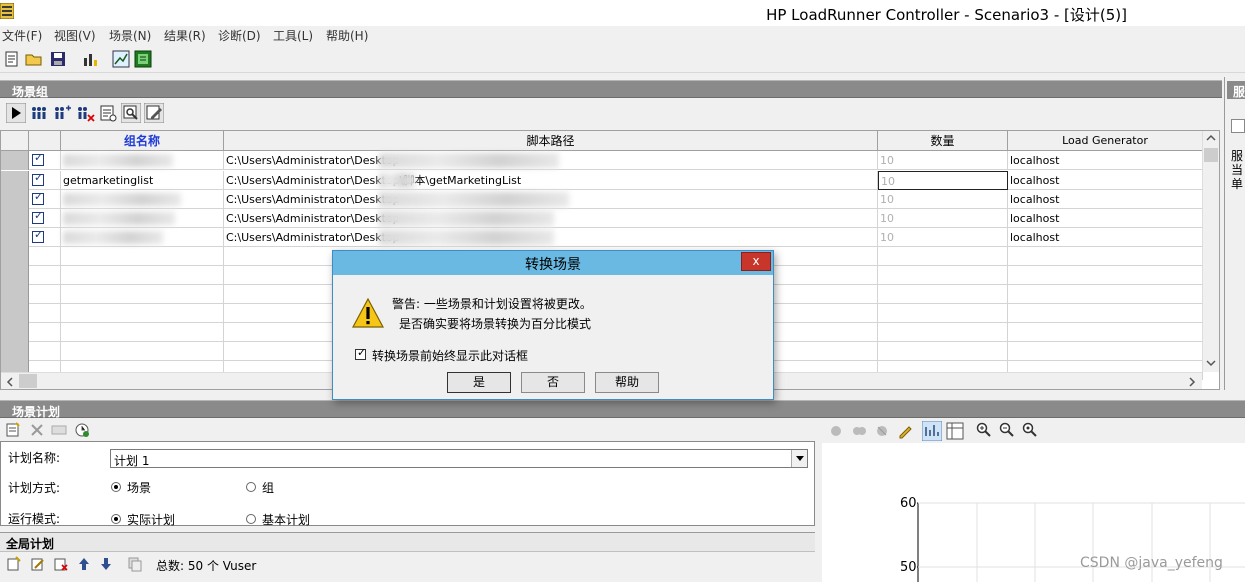 The height and width of the screenshot is (582, 1245). Describe the element at coordinates (13, 430) in the screenshot. I see `new-schedule-icon` at that location.